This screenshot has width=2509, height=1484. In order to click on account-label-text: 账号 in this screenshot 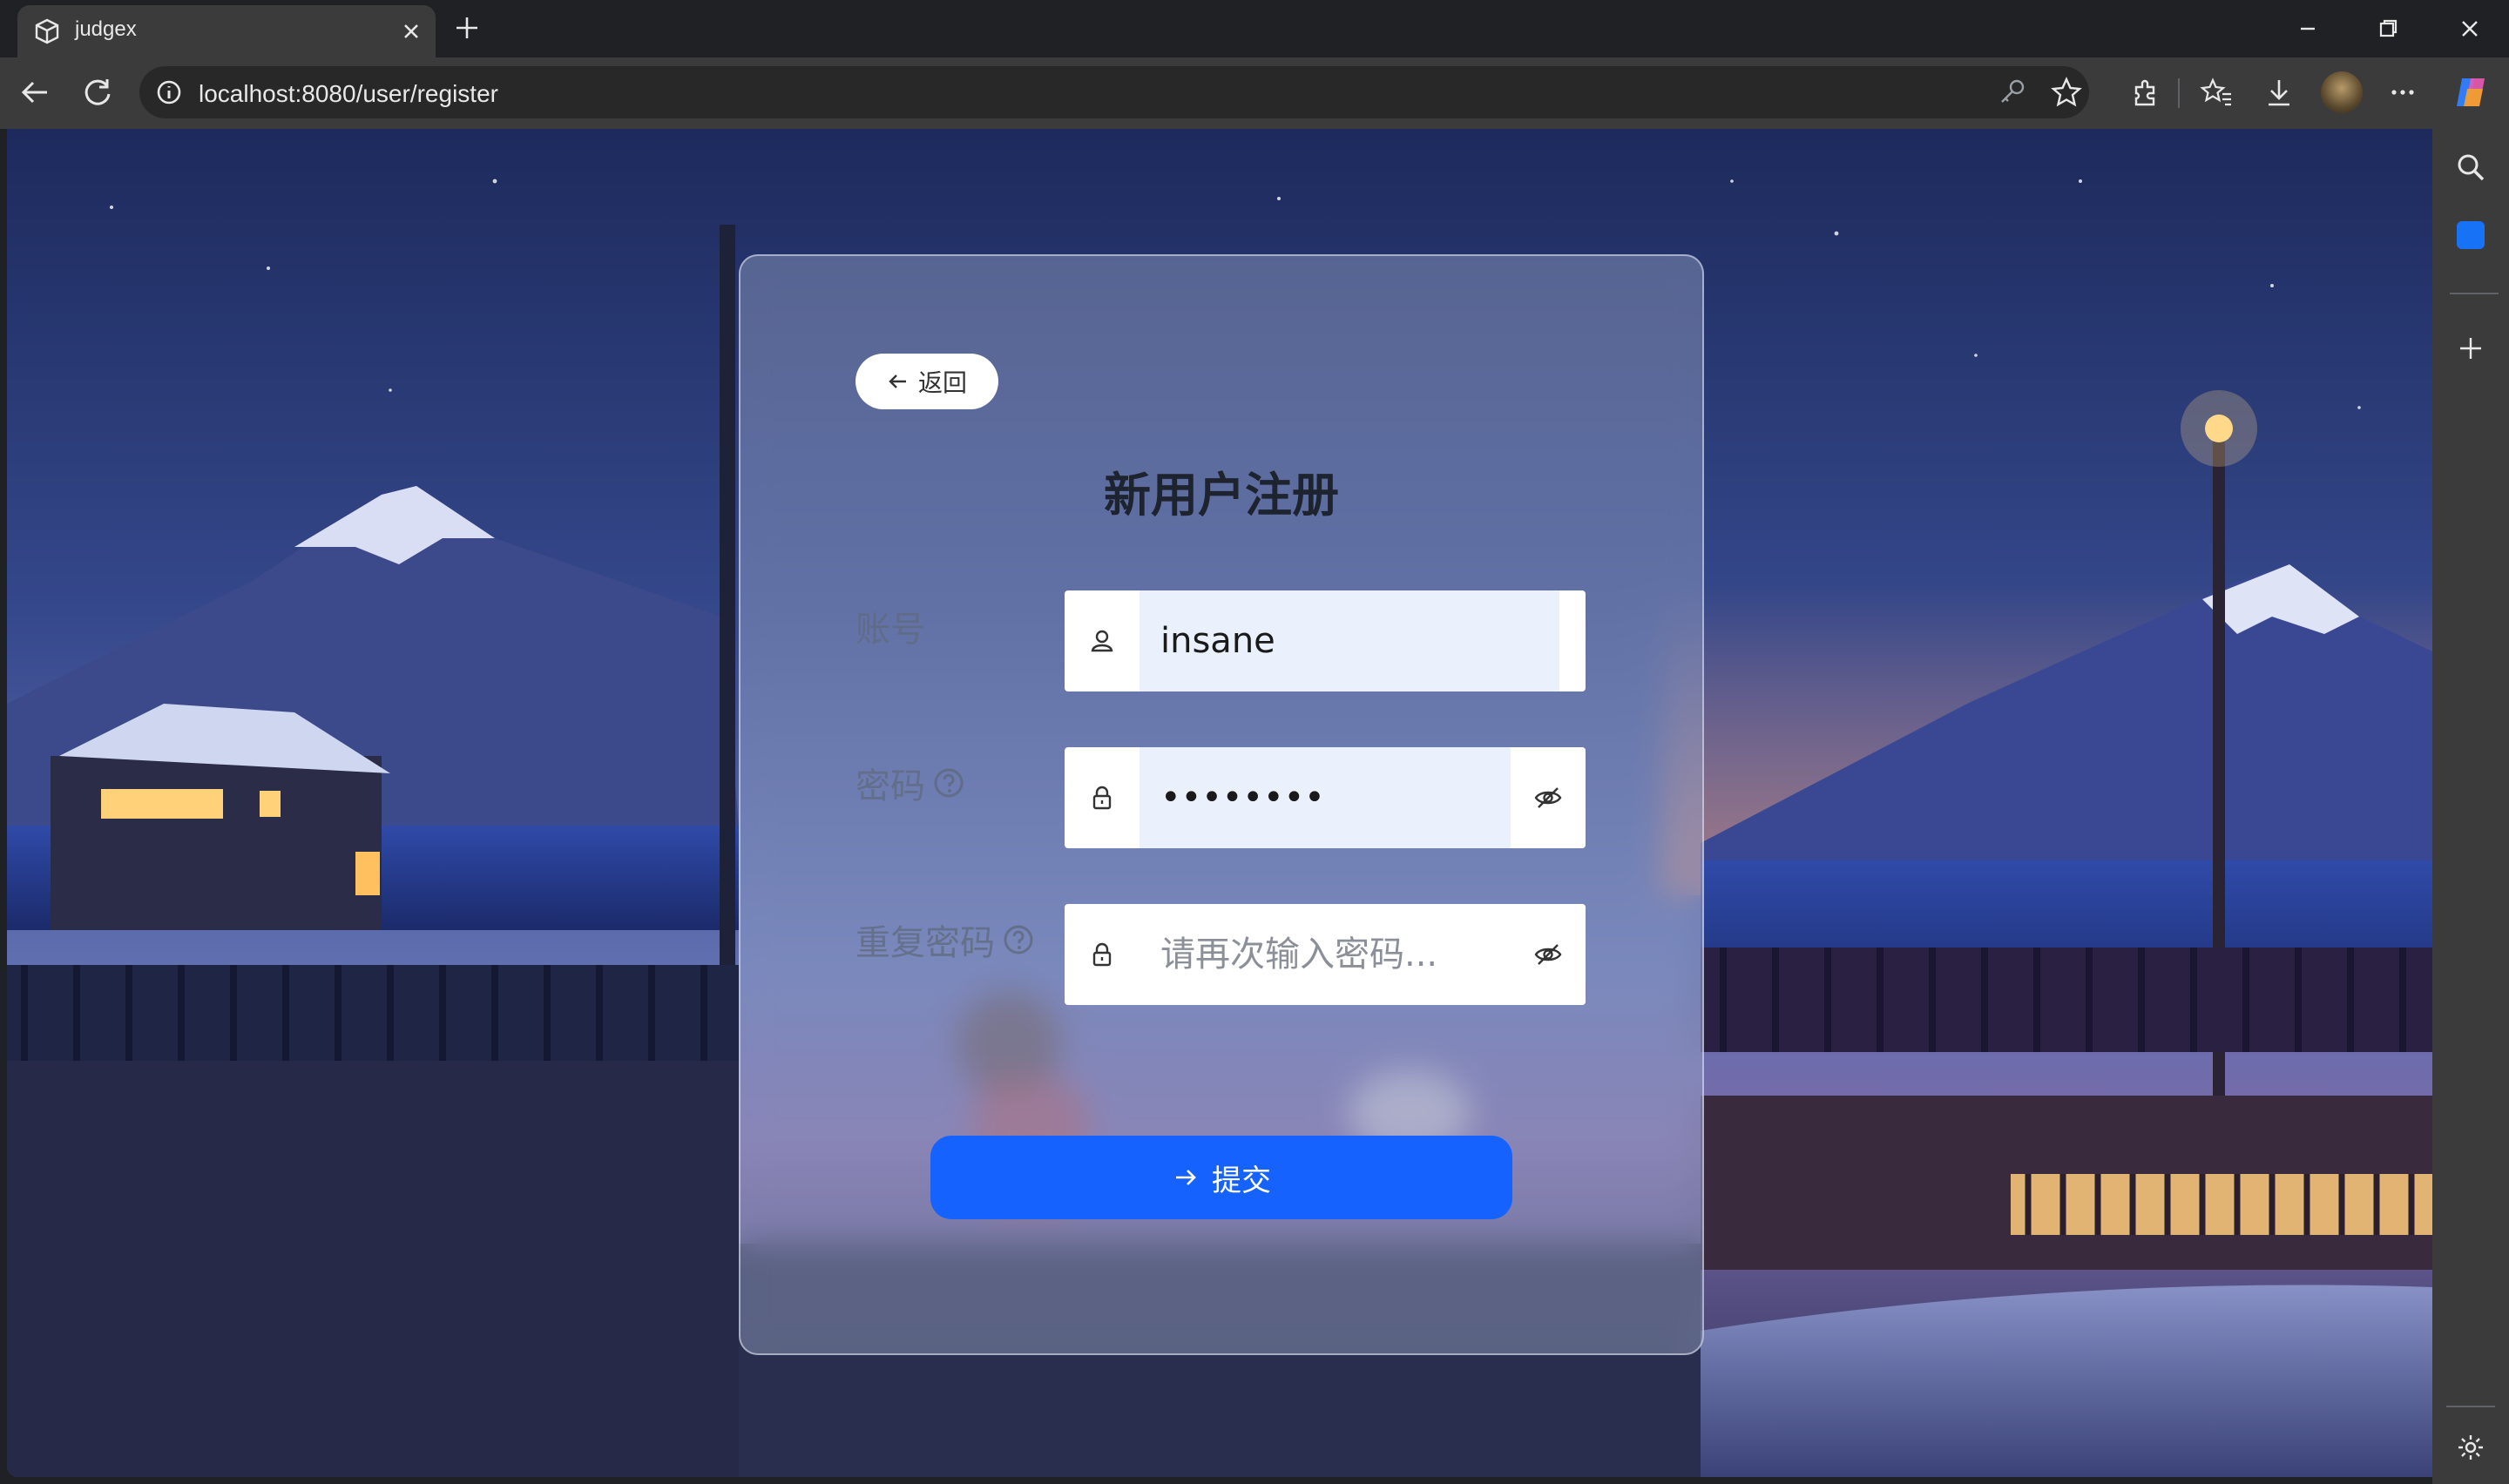, I will do `click(890, 630)`.